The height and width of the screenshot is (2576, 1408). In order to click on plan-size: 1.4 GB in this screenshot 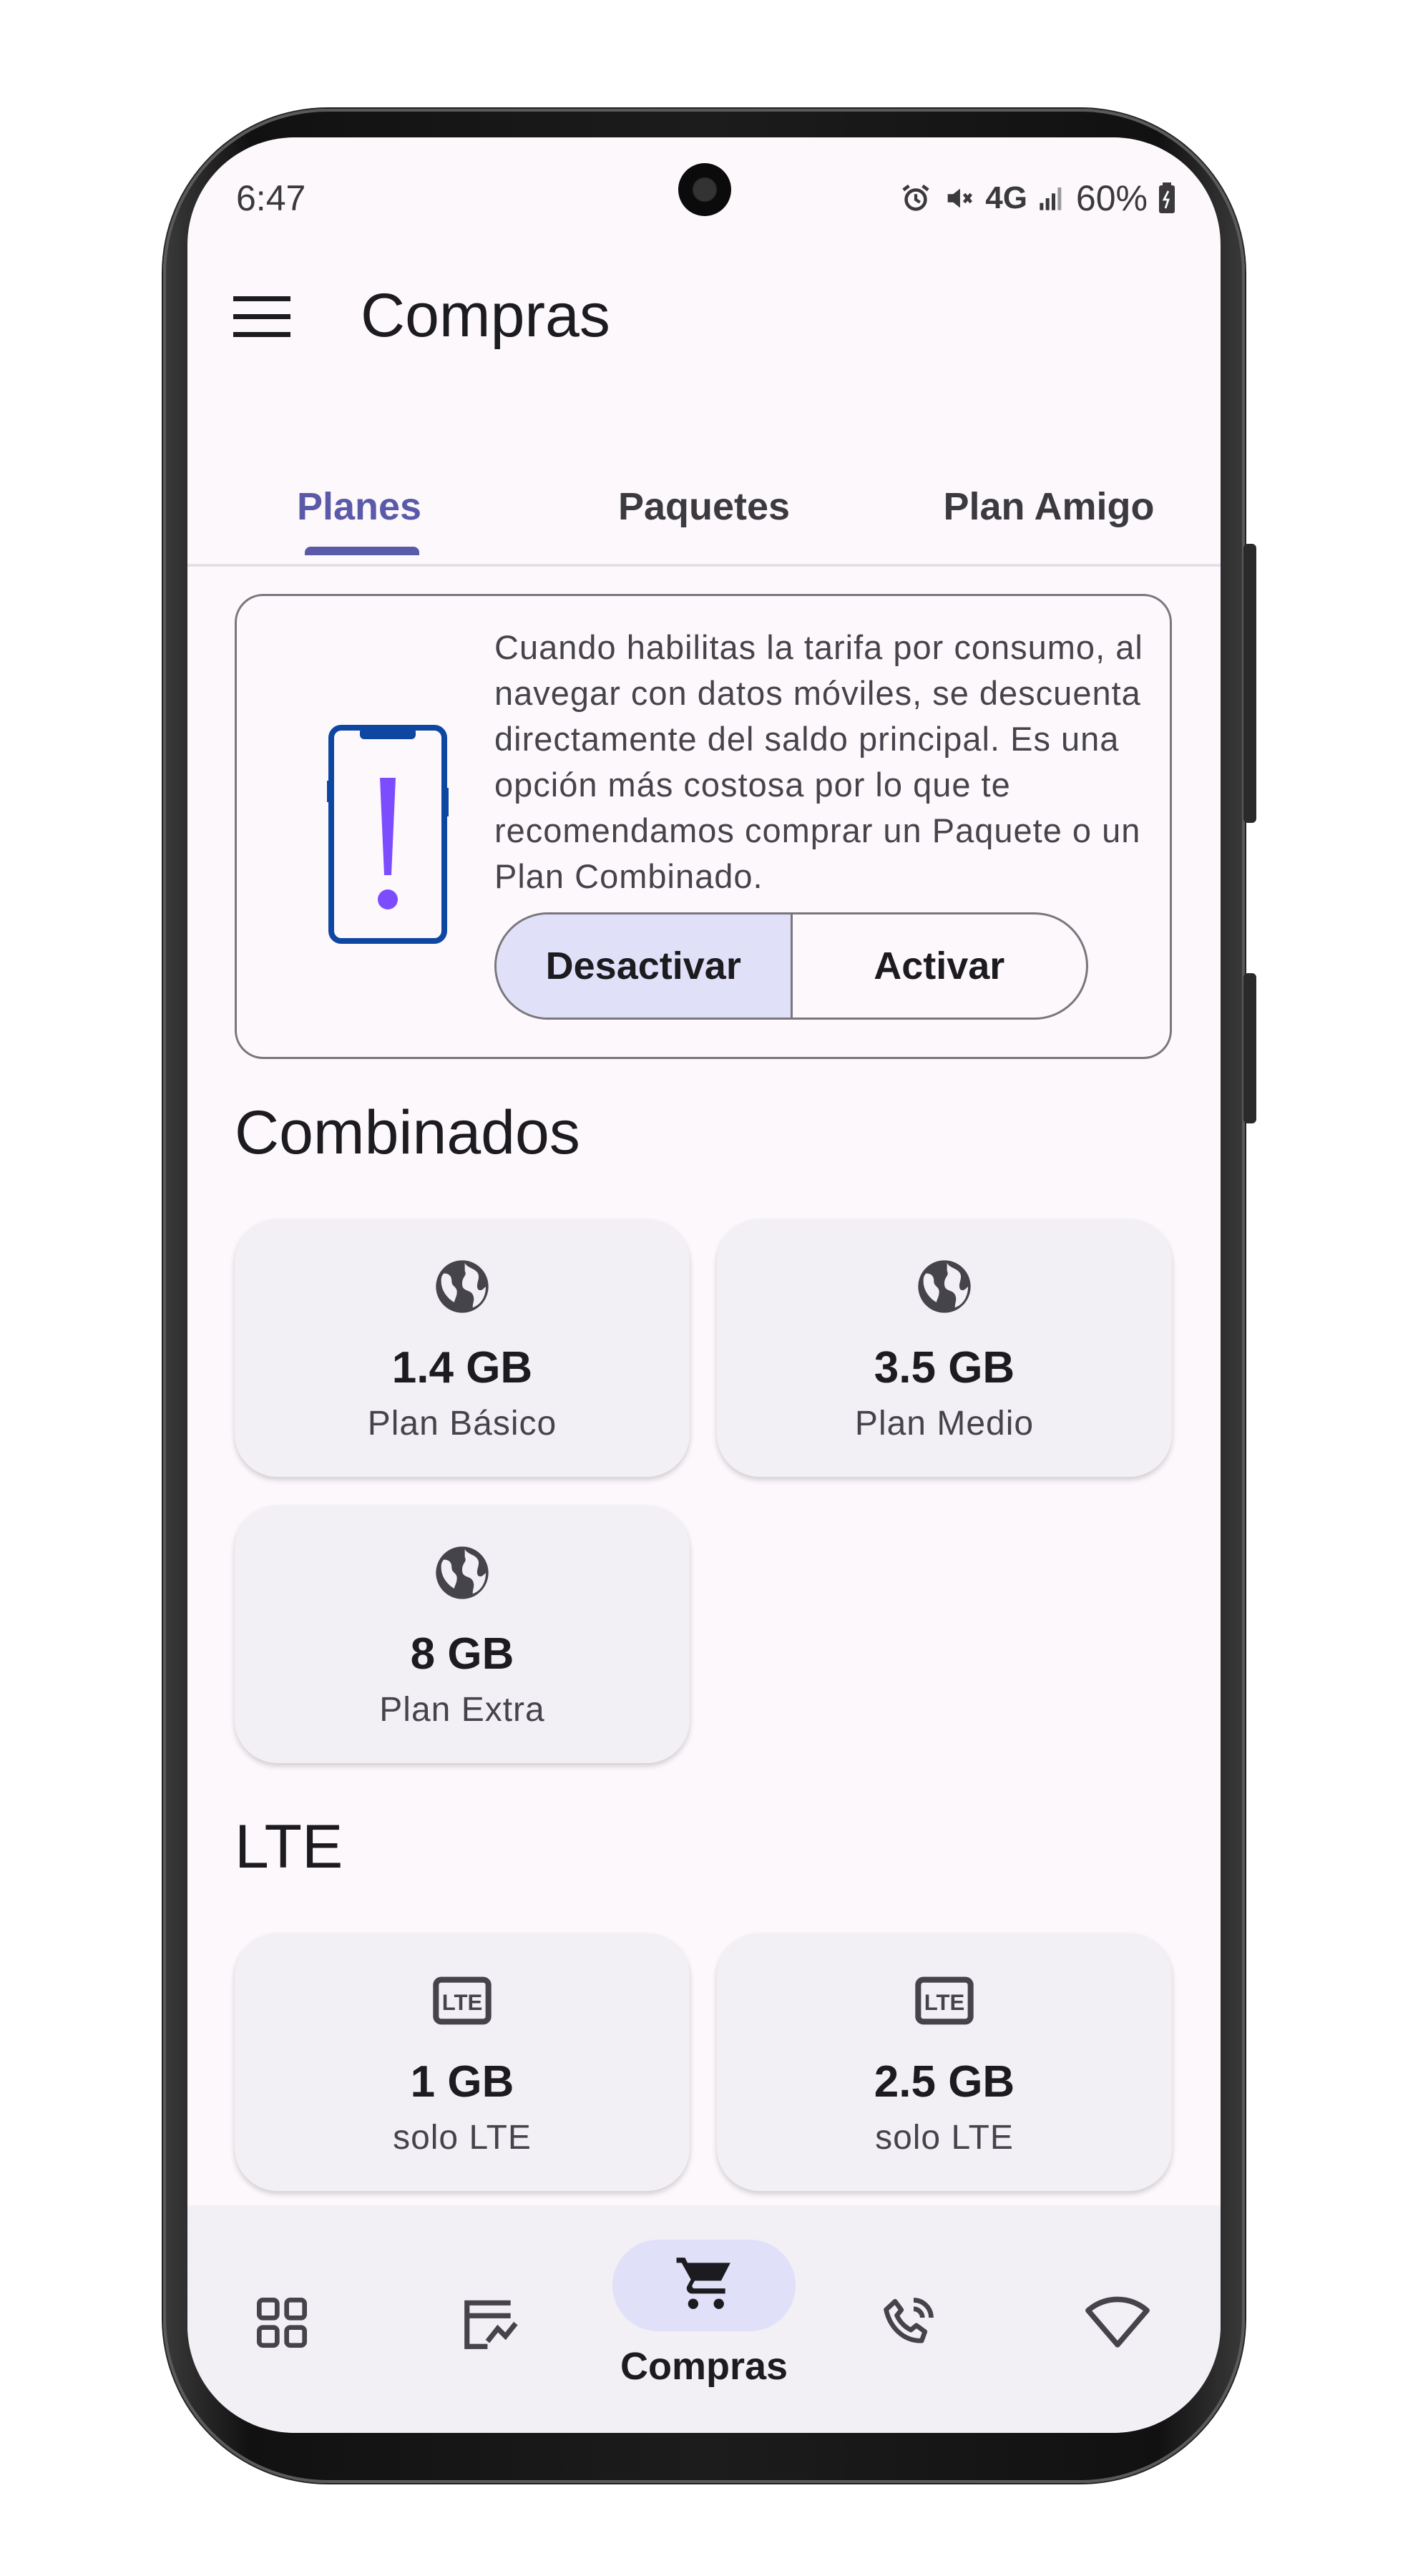, I will do `click(462, 1367)`.